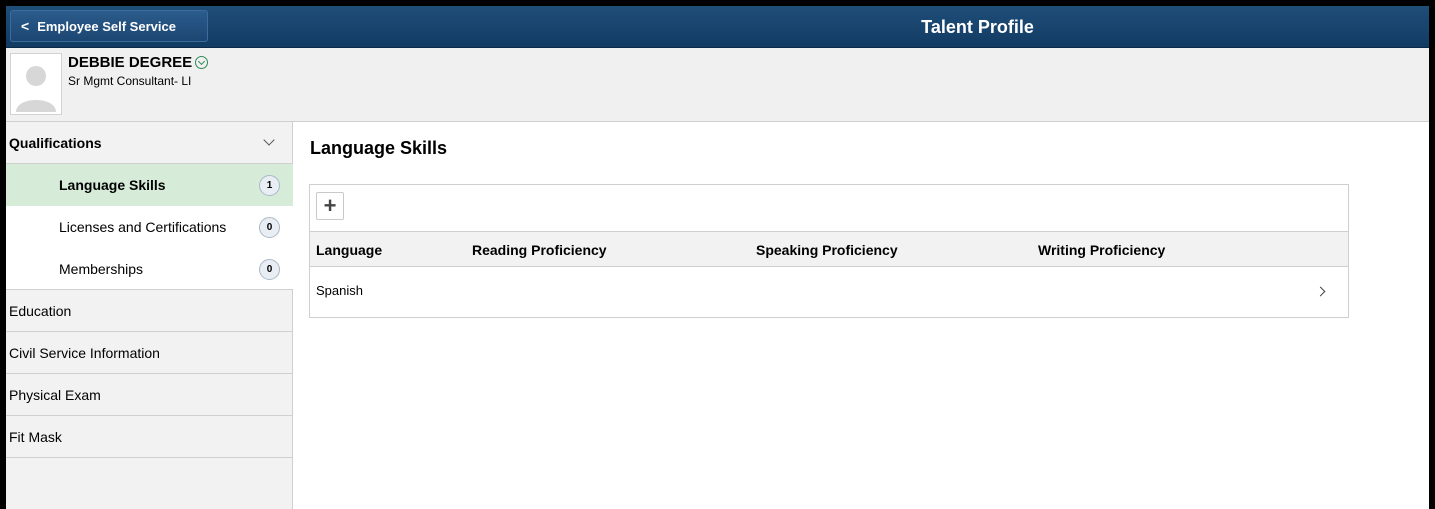 The width and height of the screenshot is (1435, 509). What do you see at coordinates (717, 27) in the screenshot?
I see `top-banner: < Employee Self Service Talent Profile` at bounding box center [717, 27].